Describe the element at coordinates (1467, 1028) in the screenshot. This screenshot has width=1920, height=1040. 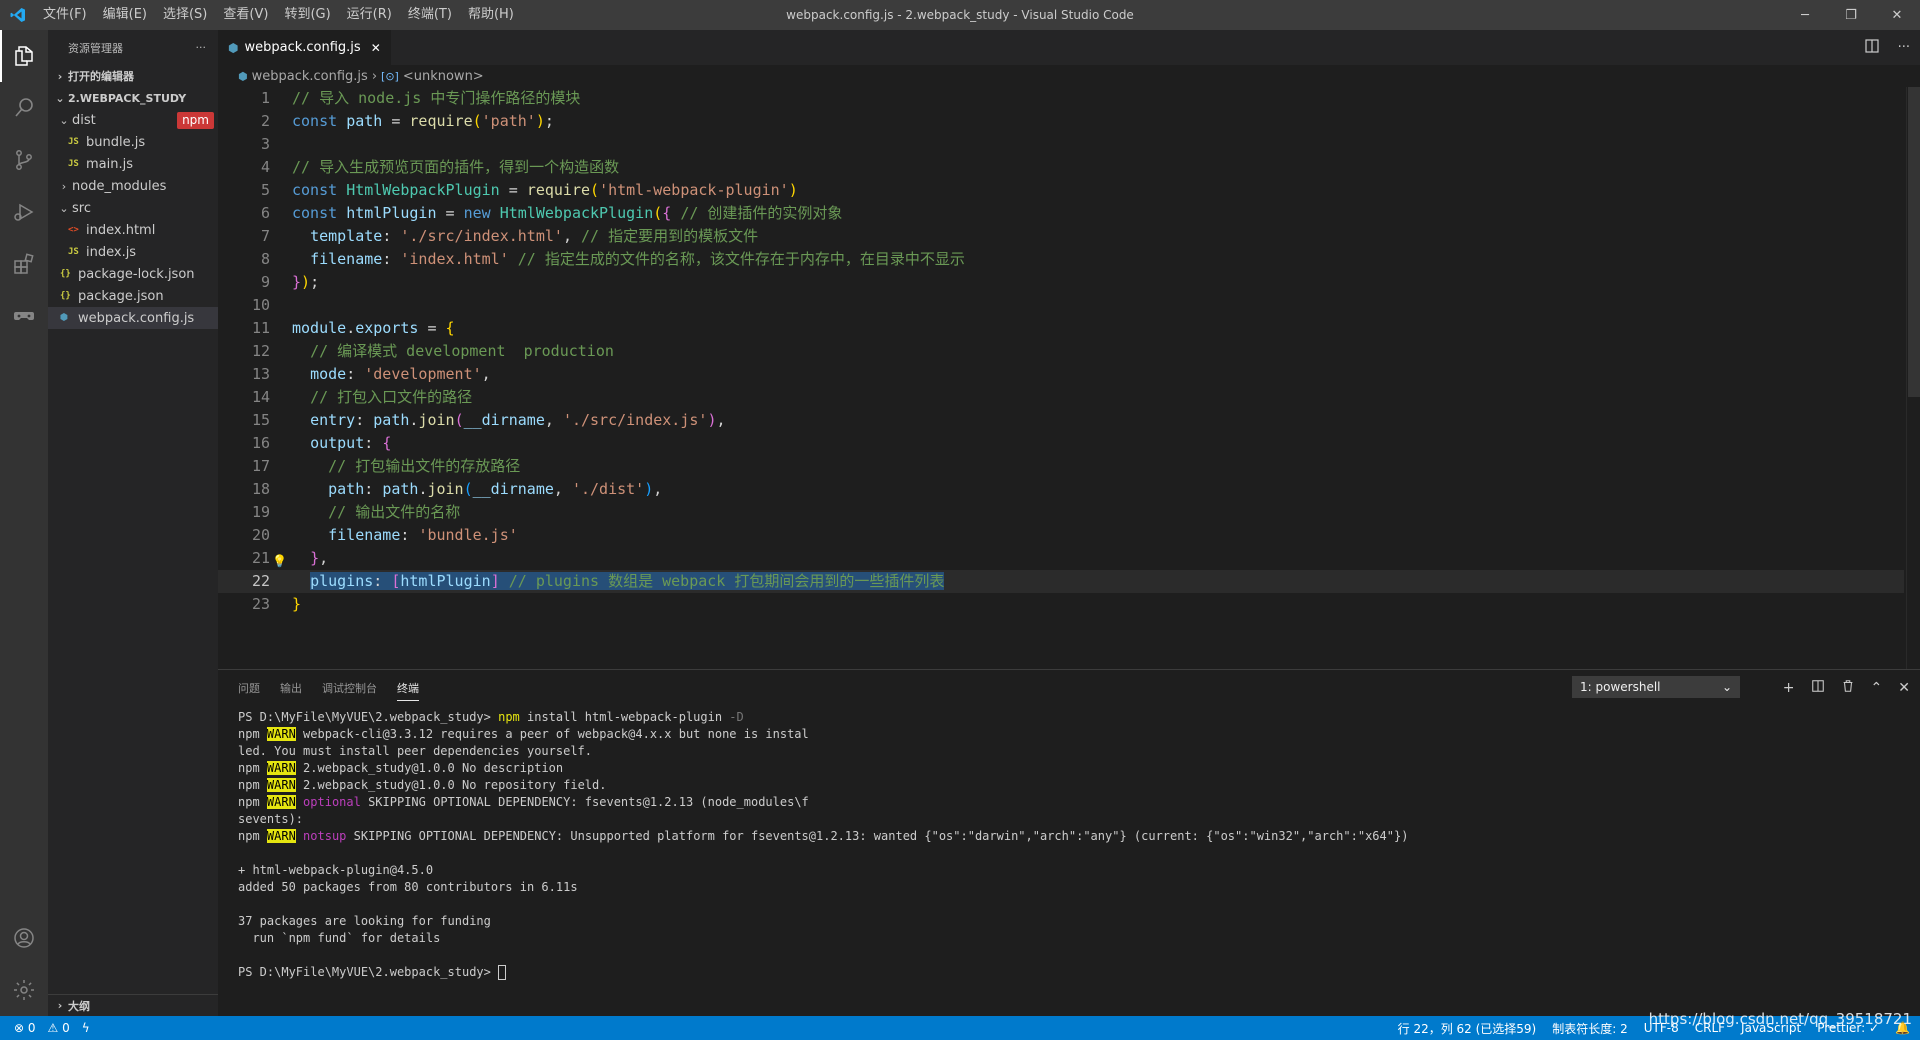
I see `cursor-position: 行 22，列 62 (已选择59)` at that location.